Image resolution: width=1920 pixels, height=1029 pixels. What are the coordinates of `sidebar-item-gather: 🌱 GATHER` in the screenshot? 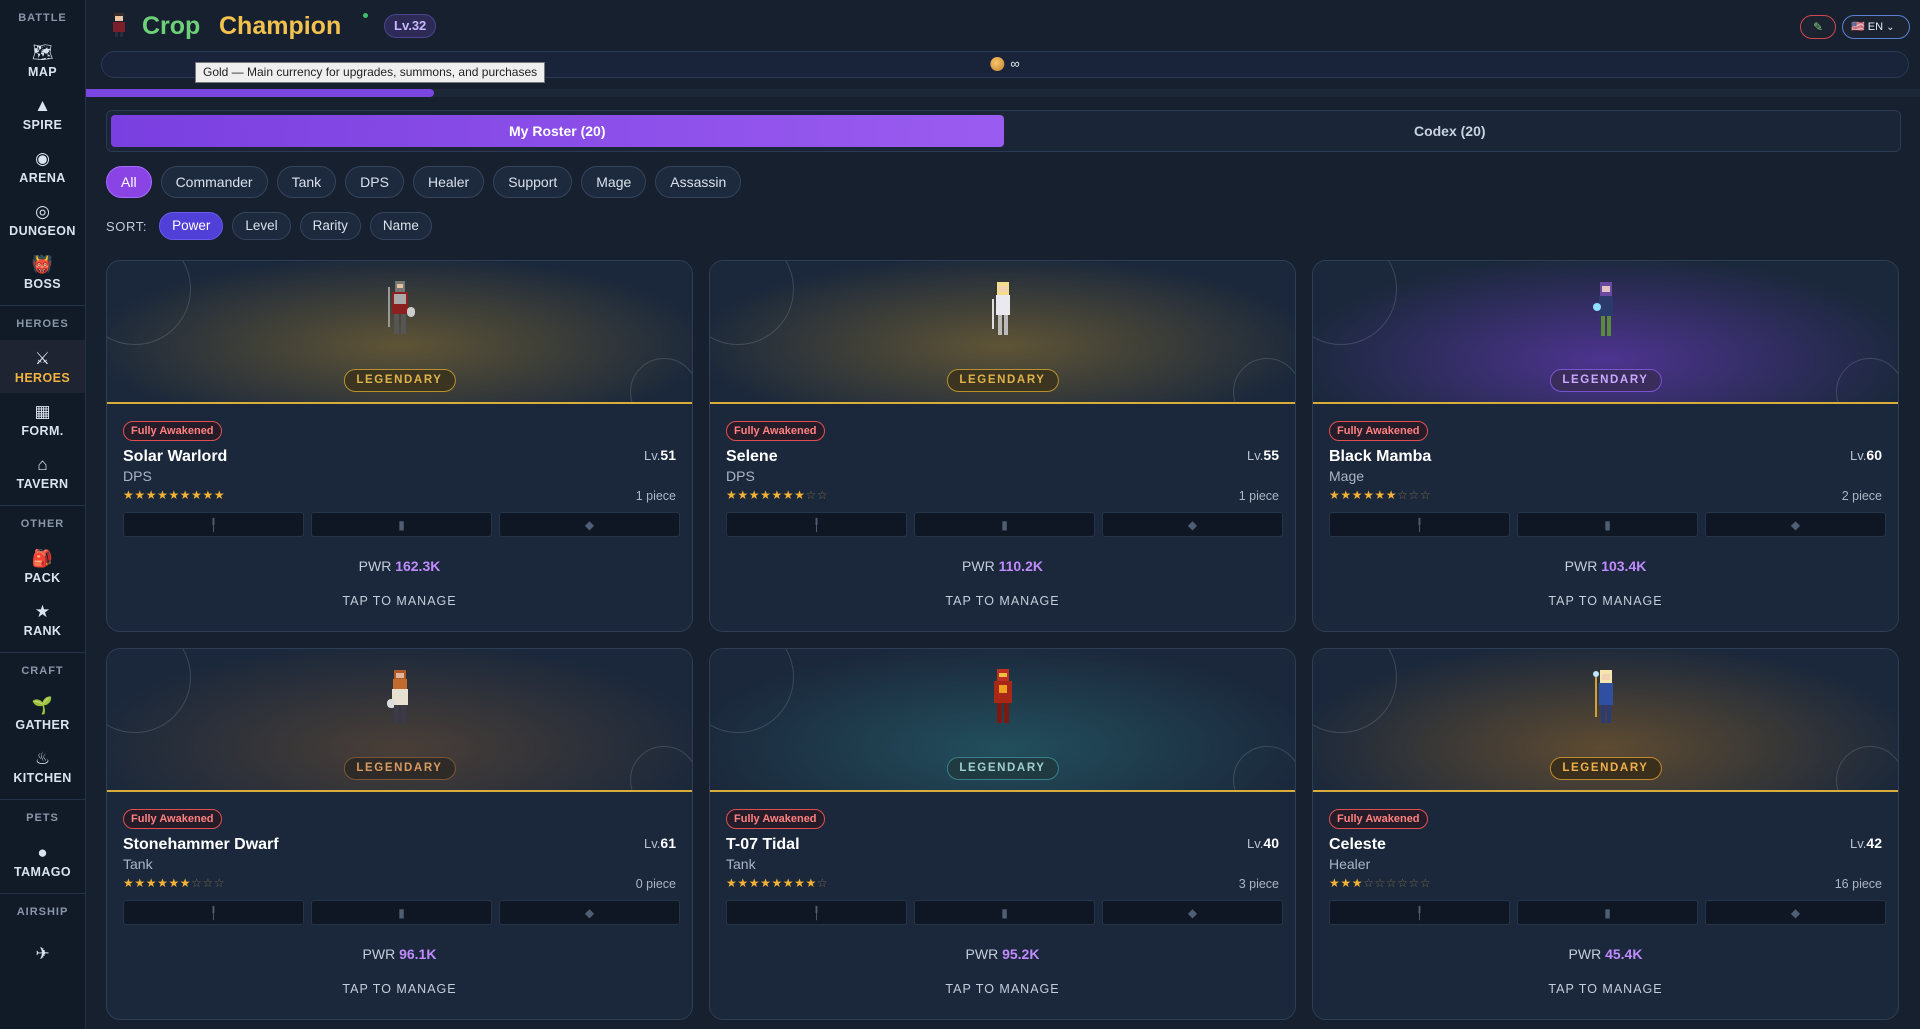 It's located at (42, 713).